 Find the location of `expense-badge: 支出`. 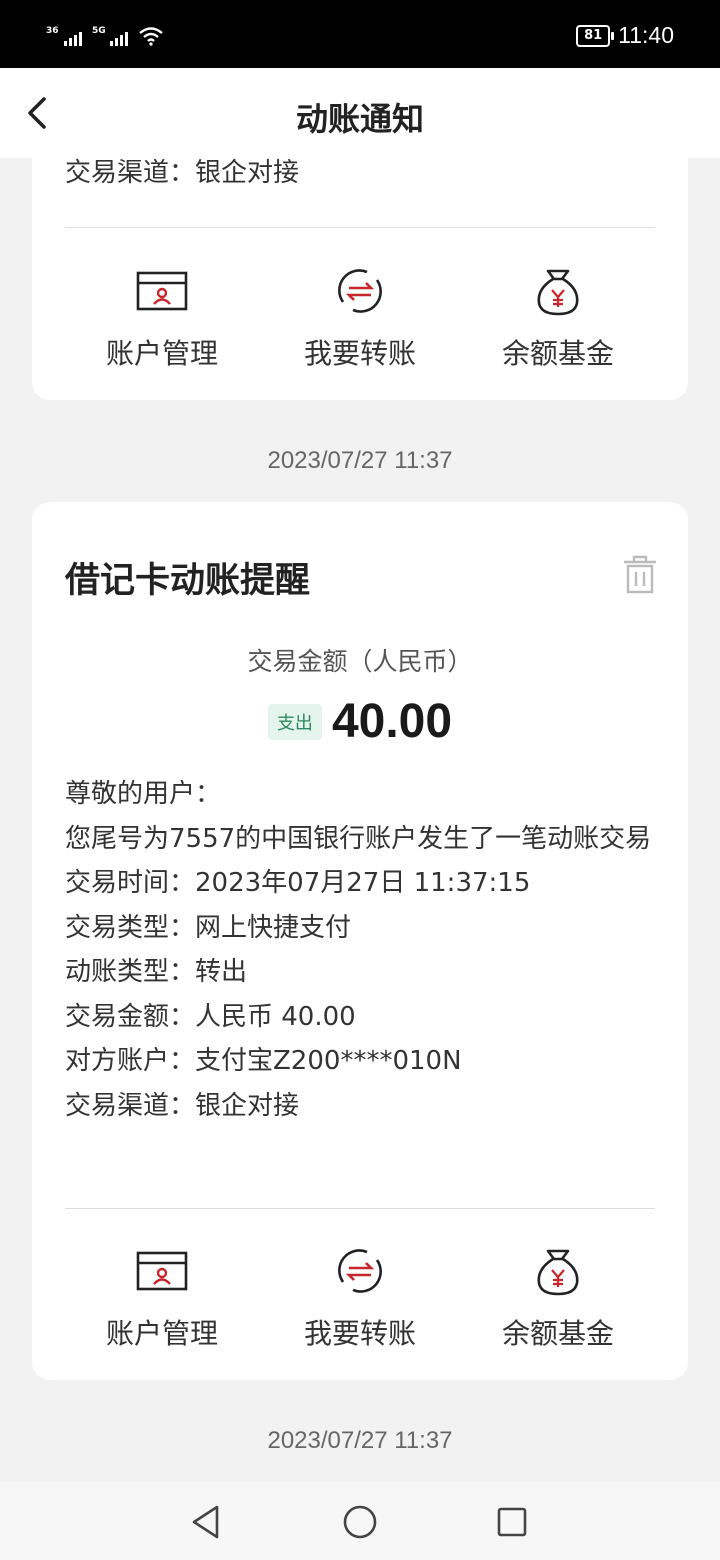

expense-badge: 支出 is located at coordinates (294, 721).